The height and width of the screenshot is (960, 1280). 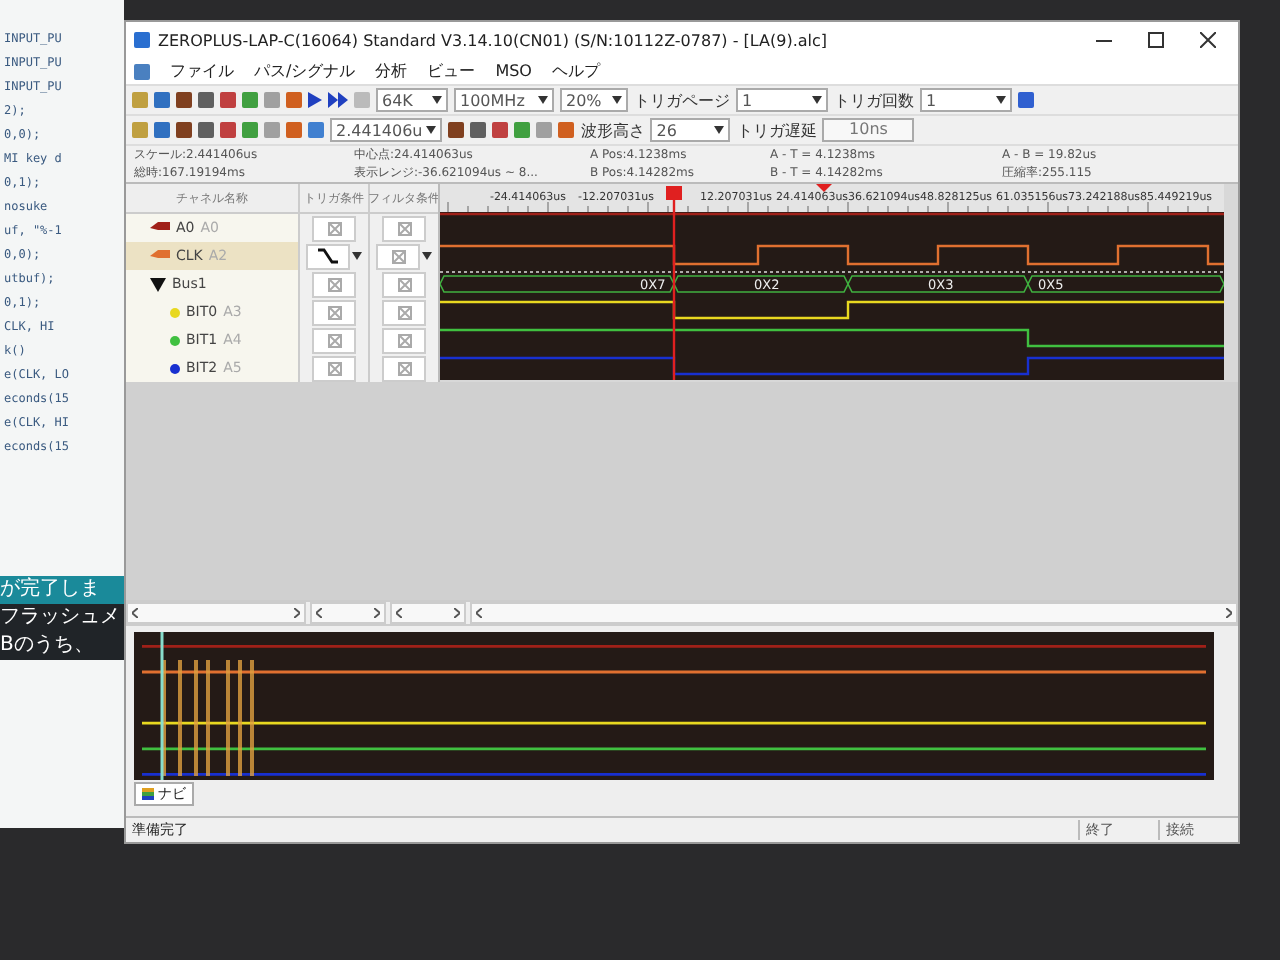 What do you see at coordinates (824, 188) in the screenshot?
I see `marker-icon` at bounding box center [824, 188].